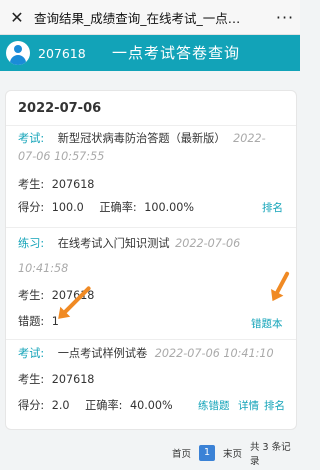 The width and height of the screenshot is (320, 470). I want to click on wrong-row: 错题: 1, so click(38, 322).